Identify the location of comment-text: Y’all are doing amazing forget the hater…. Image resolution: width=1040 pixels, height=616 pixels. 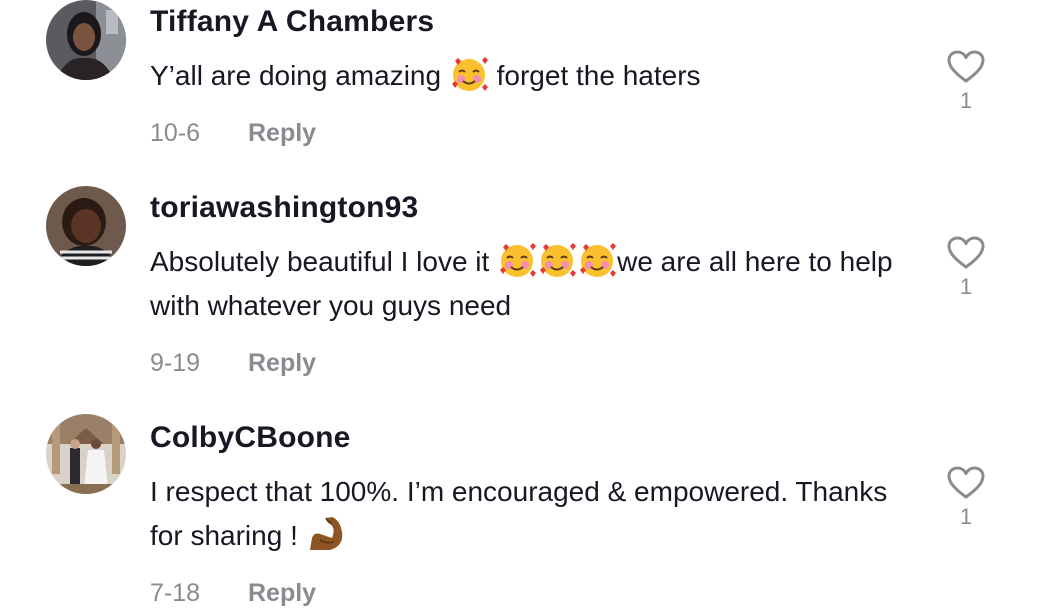
(530, 76).